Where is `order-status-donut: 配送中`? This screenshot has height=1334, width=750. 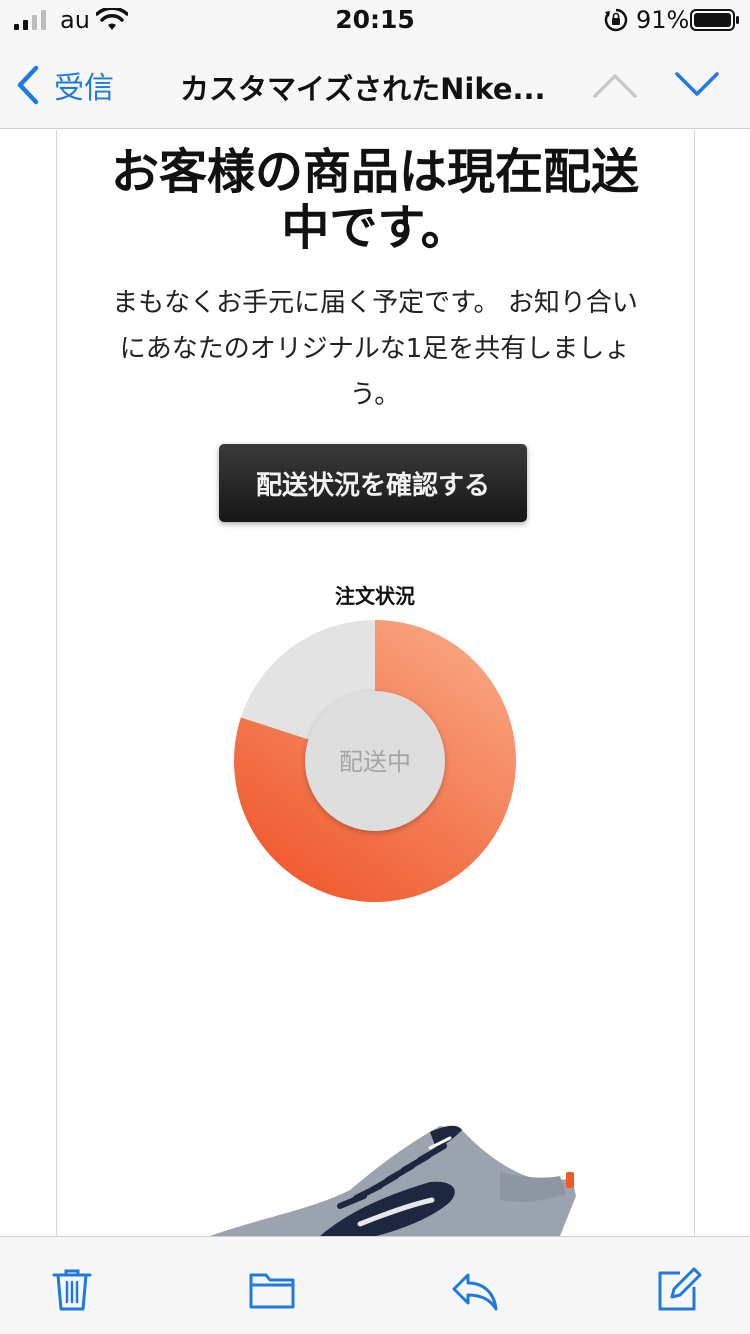 order-status-donut: 配送中 is located at coordinates (375, 761).